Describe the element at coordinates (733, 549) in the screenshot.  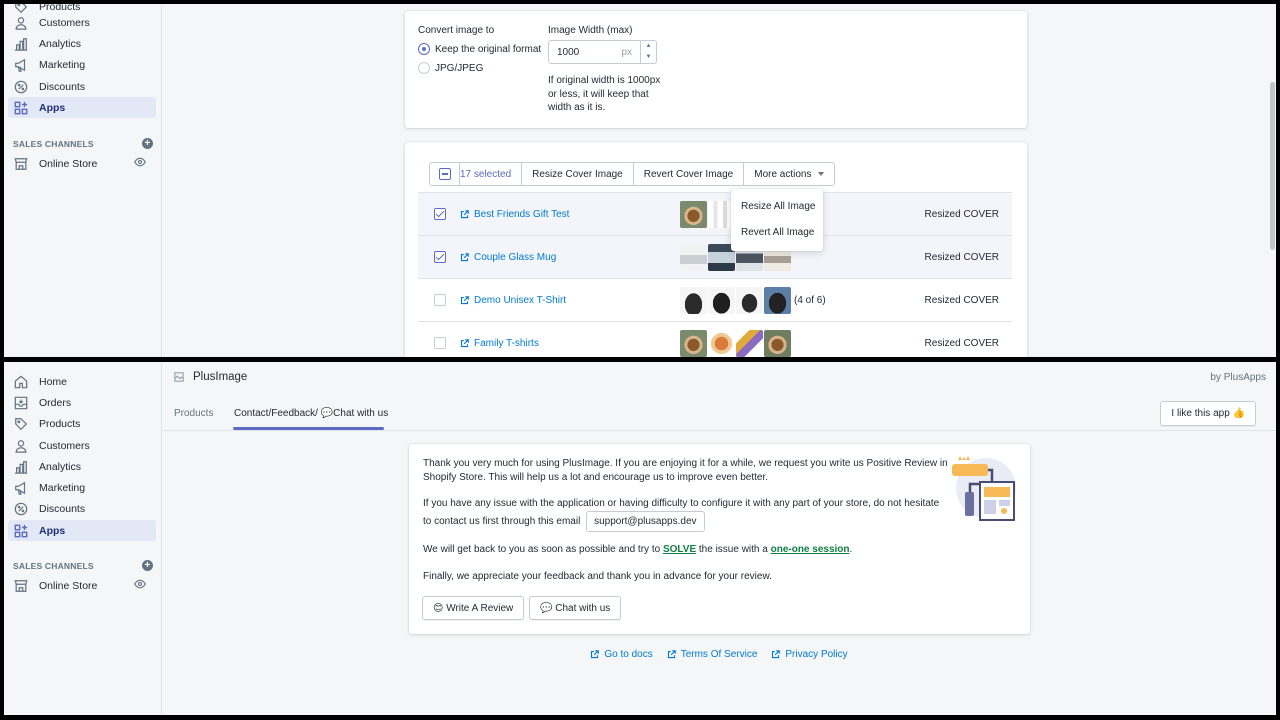
I see `response-text-2: the issue with a` at that location.